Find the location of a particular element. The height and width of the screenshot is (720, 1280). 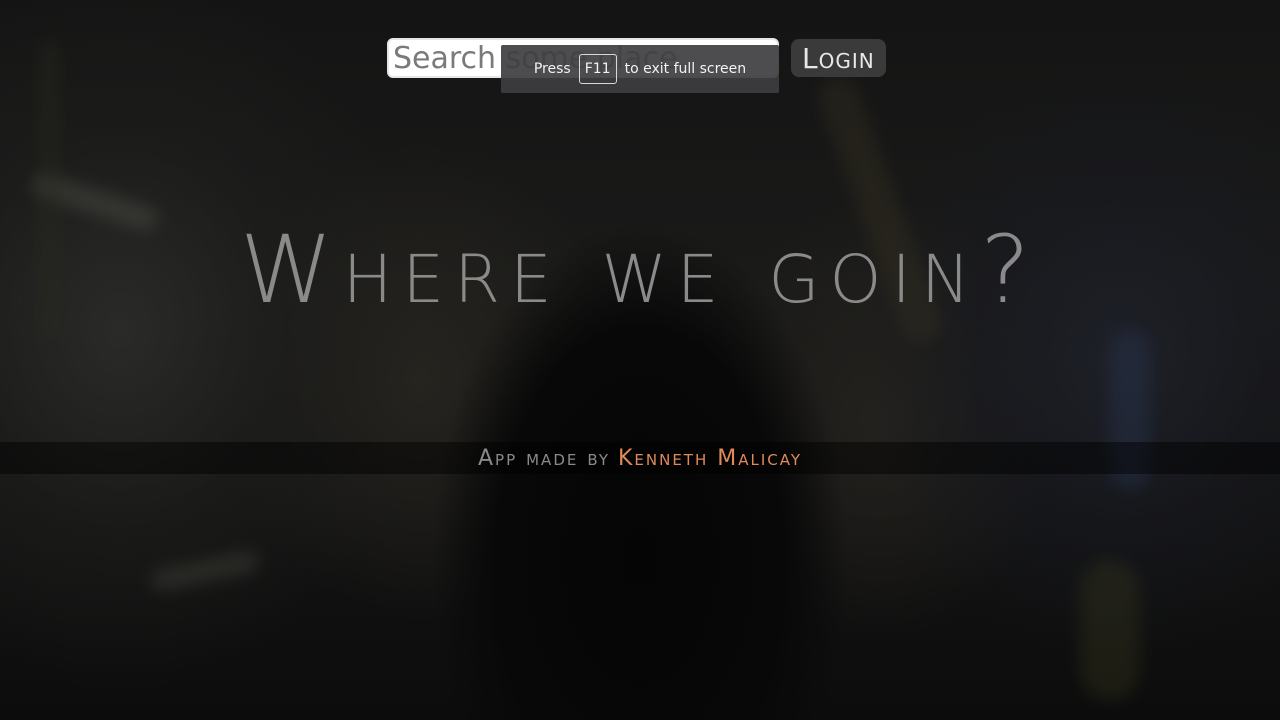

credits-band: App made by Kenneth Malicay is located at coordinates (640, 458).